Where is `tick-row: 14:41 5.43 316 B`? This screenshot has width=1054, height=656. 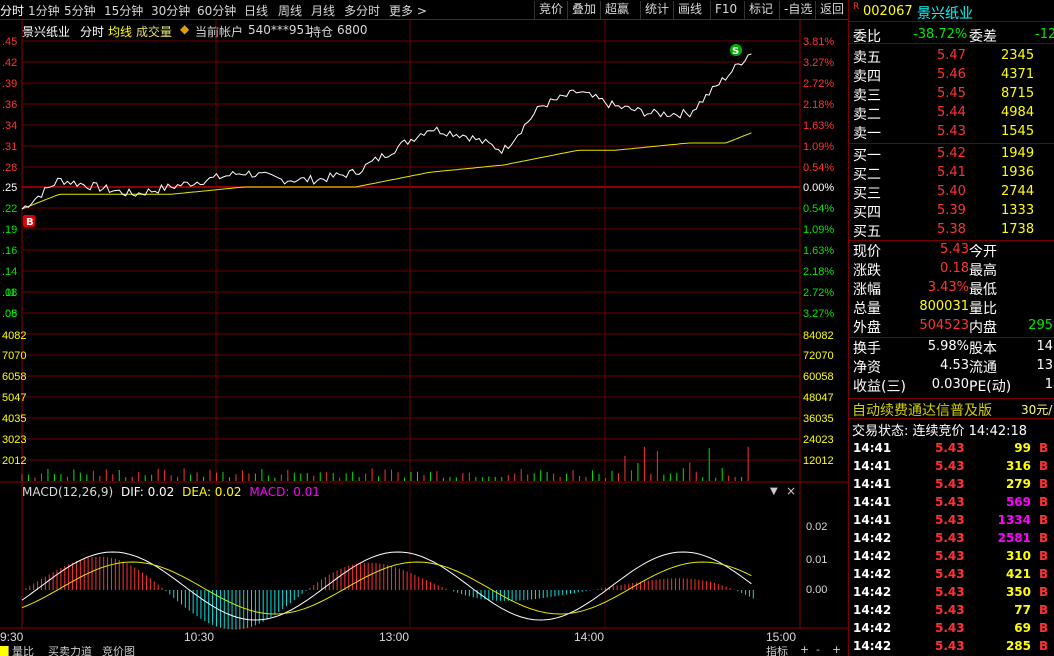
tick-row: 14:41 5.43 316 B is located at coordinates (951, 466).